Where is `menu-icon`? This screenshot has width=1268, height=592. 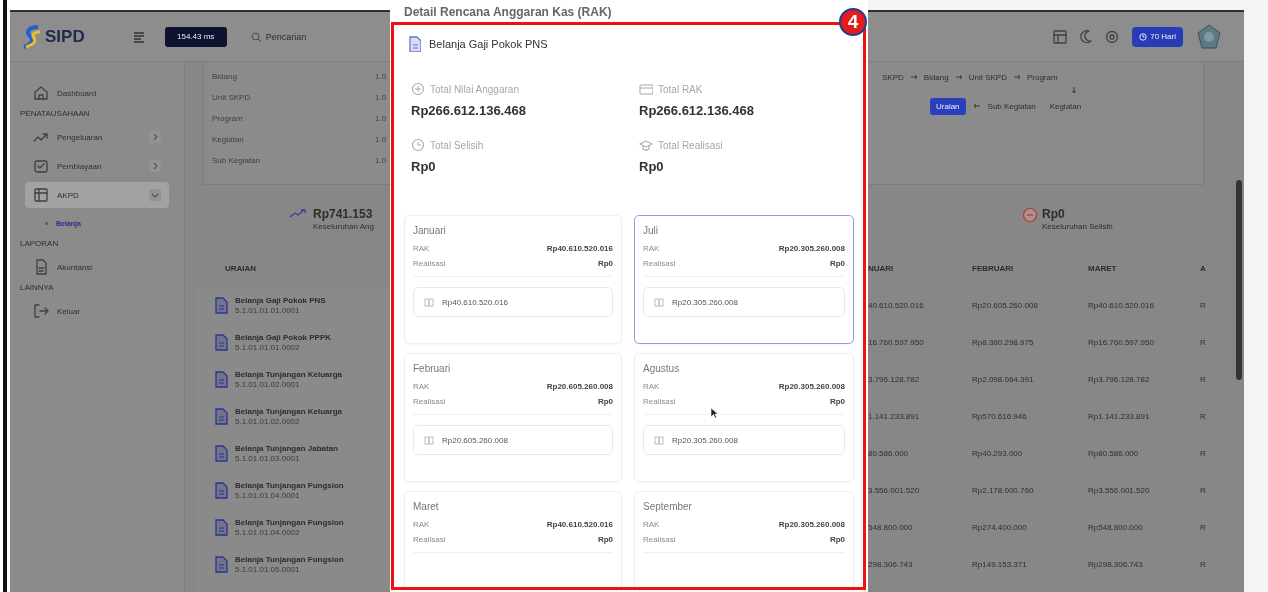 menu-icon is located at coordinates (138, 36).